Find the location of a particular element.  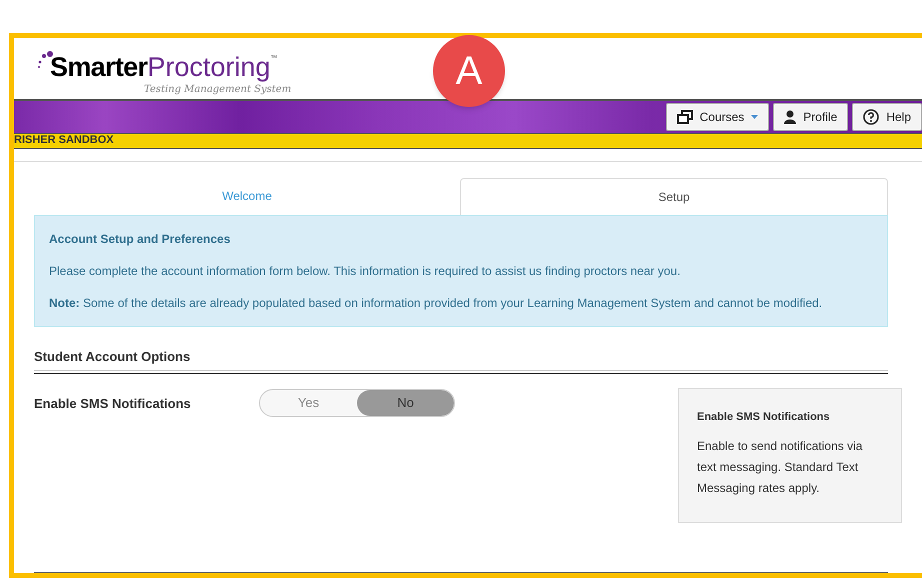

caret-icon is located at coordinates (754, 116).